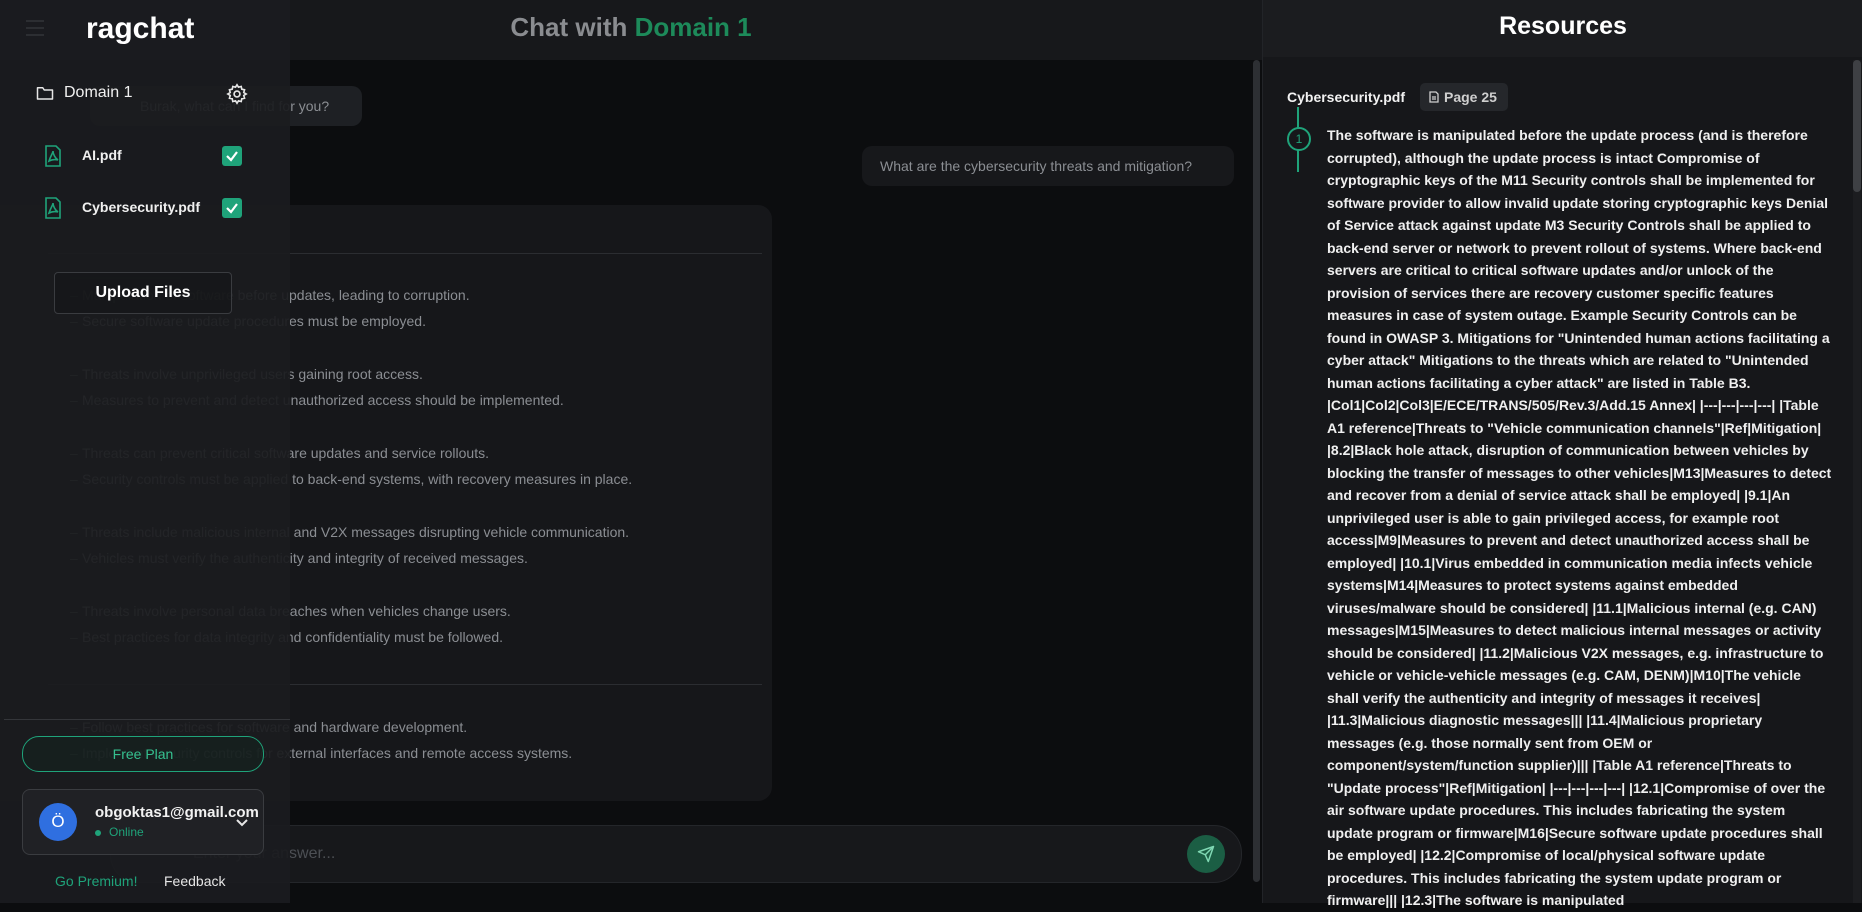 This screenshot has height=912, width=1862. I want to click on sidebar-divider, so click(147, 719).